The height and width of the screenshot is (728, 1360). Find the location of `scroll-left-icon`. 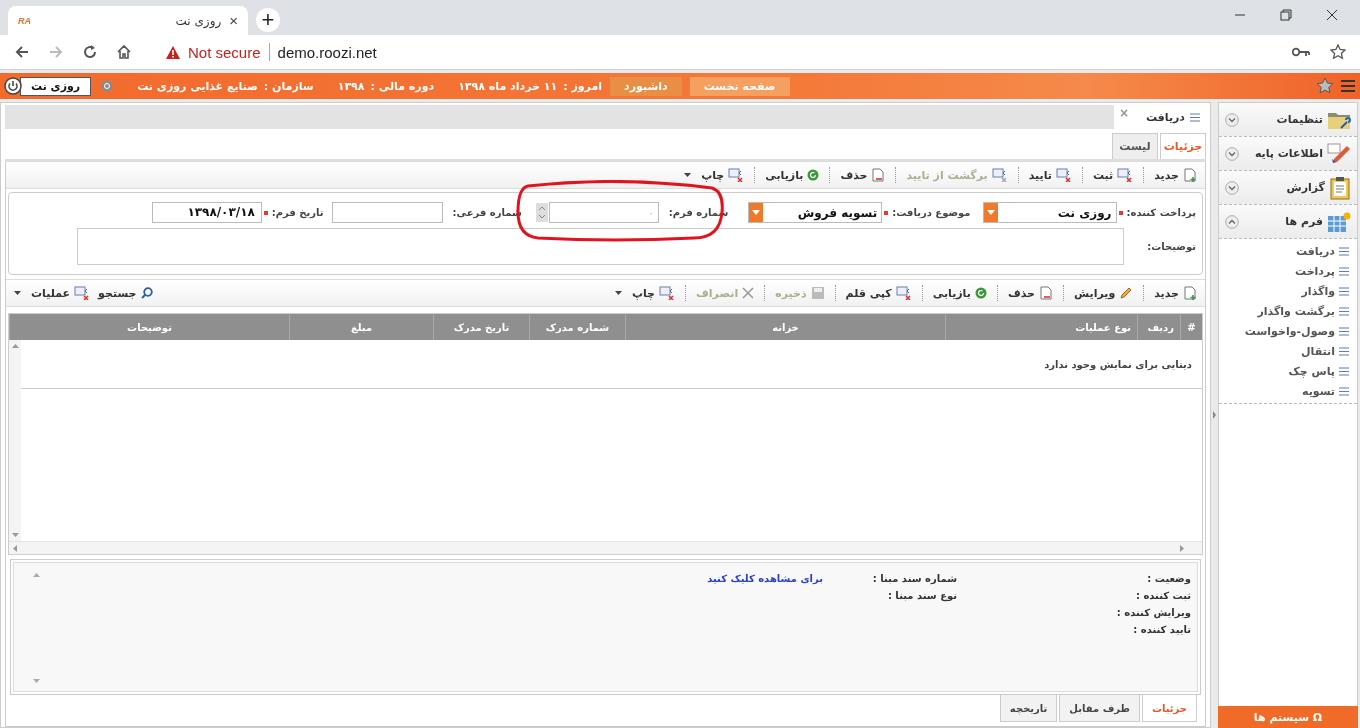

scroll-left-icon is located at coordinates (15, 548).